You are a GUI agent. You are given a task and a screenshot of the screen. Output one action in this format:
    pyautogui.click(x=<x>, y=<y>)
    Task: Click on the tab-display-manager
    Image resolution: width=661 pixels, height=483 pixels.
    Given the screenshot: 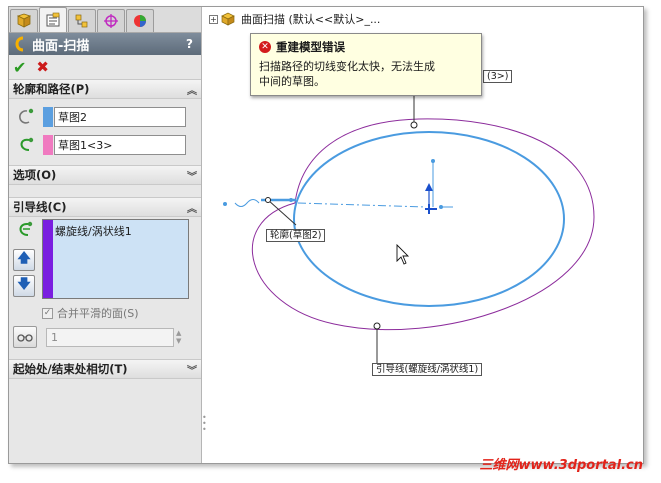 What is the action you would take?
    pyautogui.click(x=140, y=20)
    